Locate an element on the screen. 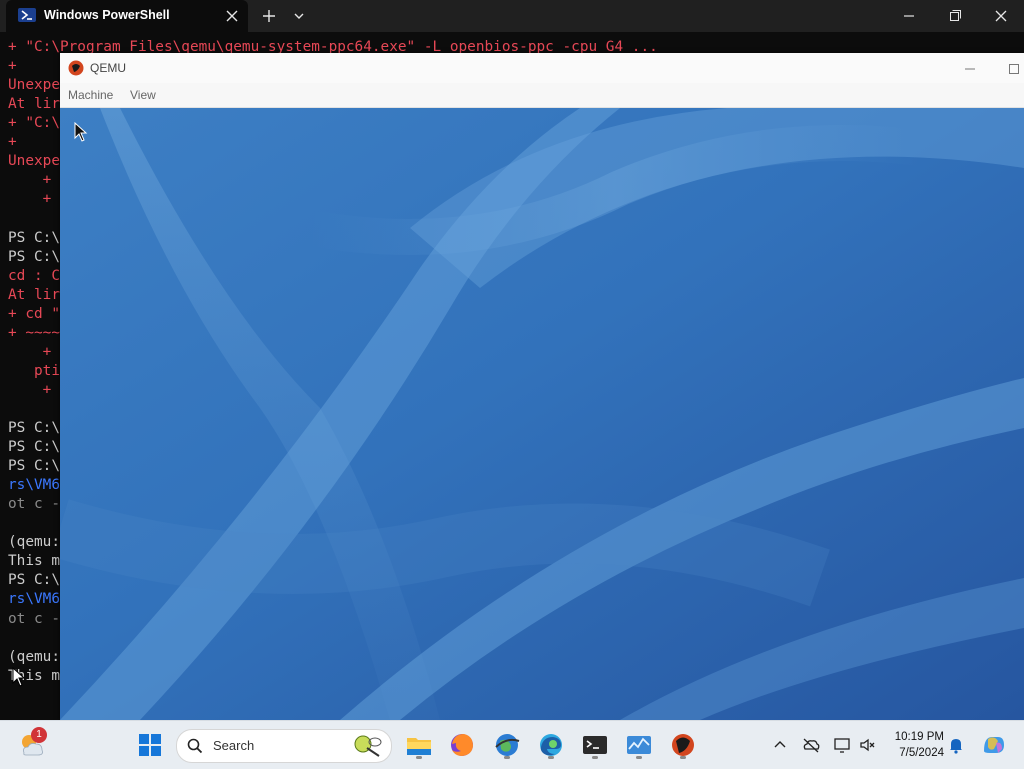 The height and width of the screenshot is (769, 1024). qemu-logo-icon is located at coordinates (76, 68).